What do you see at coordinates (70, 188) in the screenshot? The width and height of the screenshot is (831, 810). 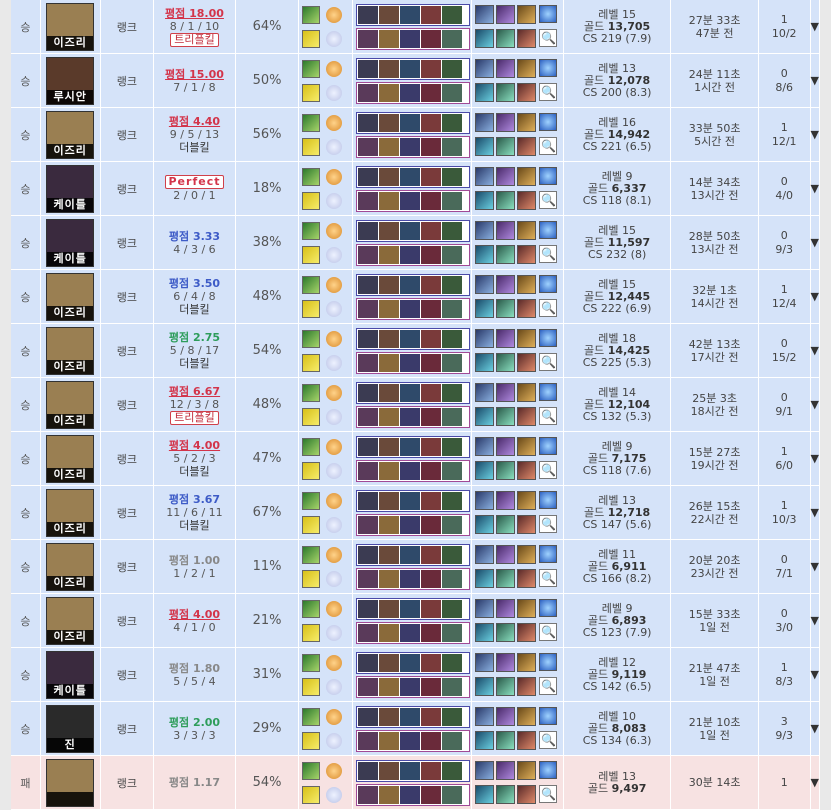 I see `champion-portrait: 케이틀` at bounding box center [70, 188].